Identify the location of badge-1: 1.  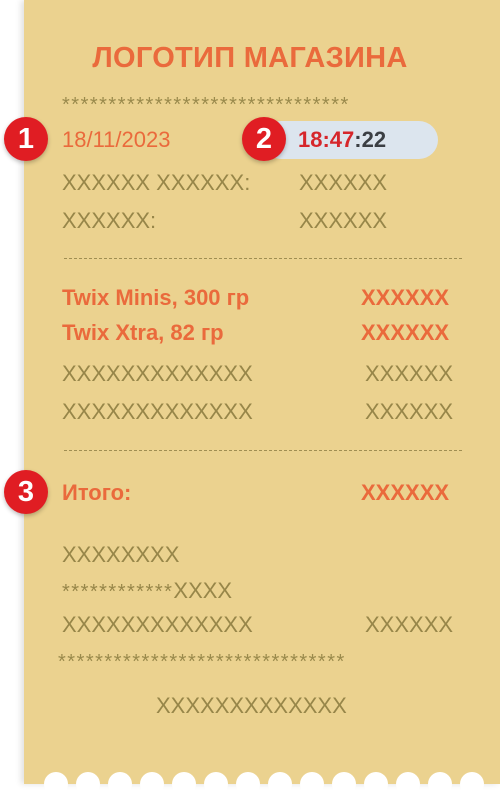
(26, 139).